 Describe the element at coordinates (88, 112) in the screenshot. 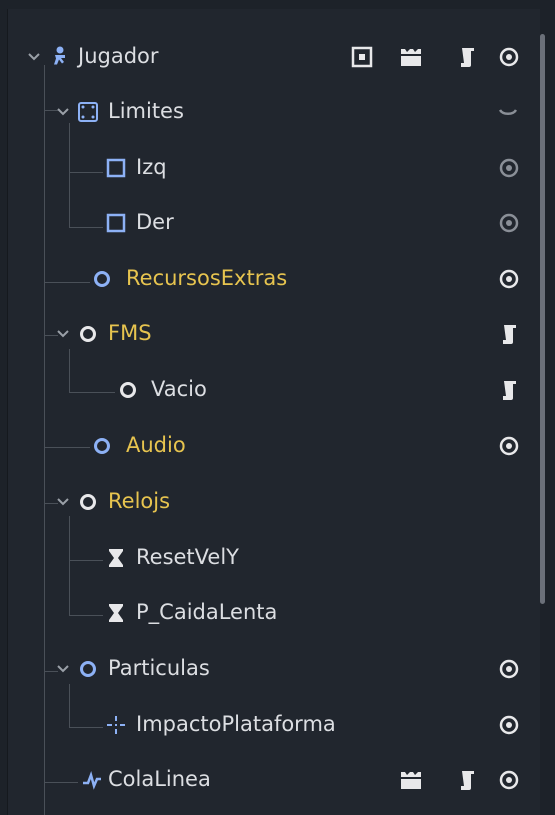

I see `area-2d-icon` at that location.